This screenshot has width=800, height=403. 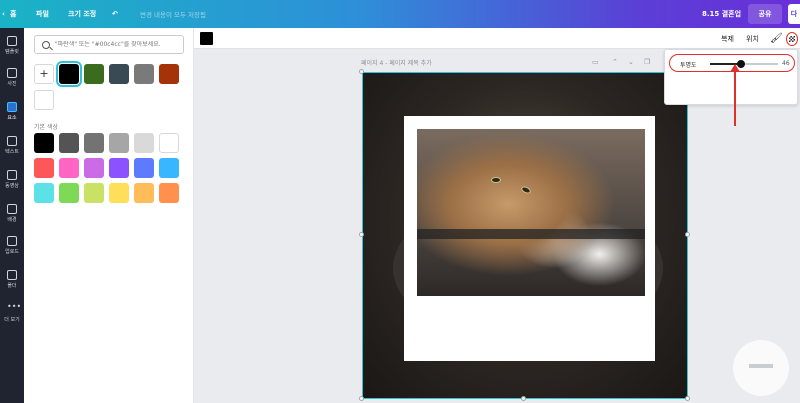 I want to click on rail-item-background: 배경, so click(x=12, y=213).